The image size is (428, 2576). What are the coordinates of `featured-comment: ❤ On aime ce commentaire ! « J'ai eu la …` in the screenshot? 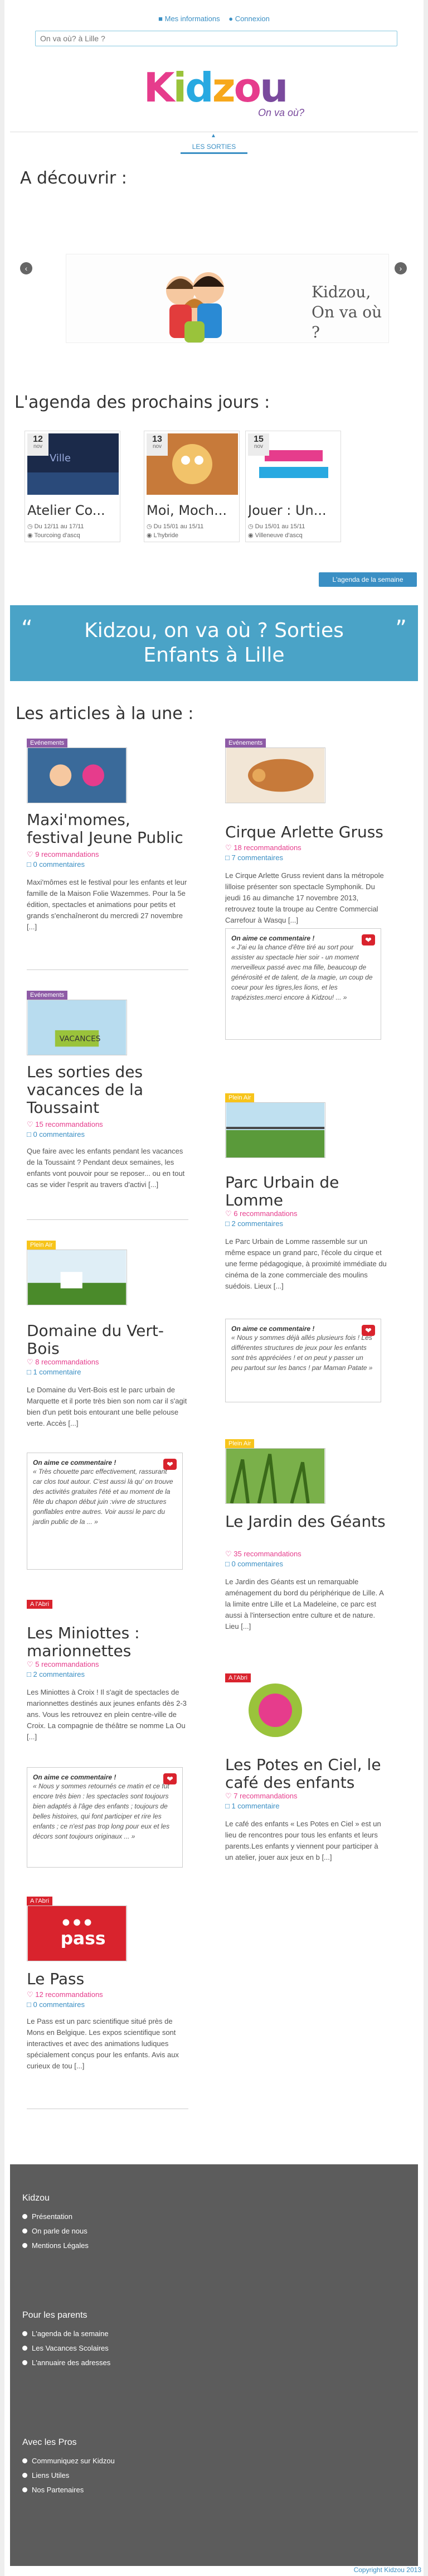 It's located at (303, 984).